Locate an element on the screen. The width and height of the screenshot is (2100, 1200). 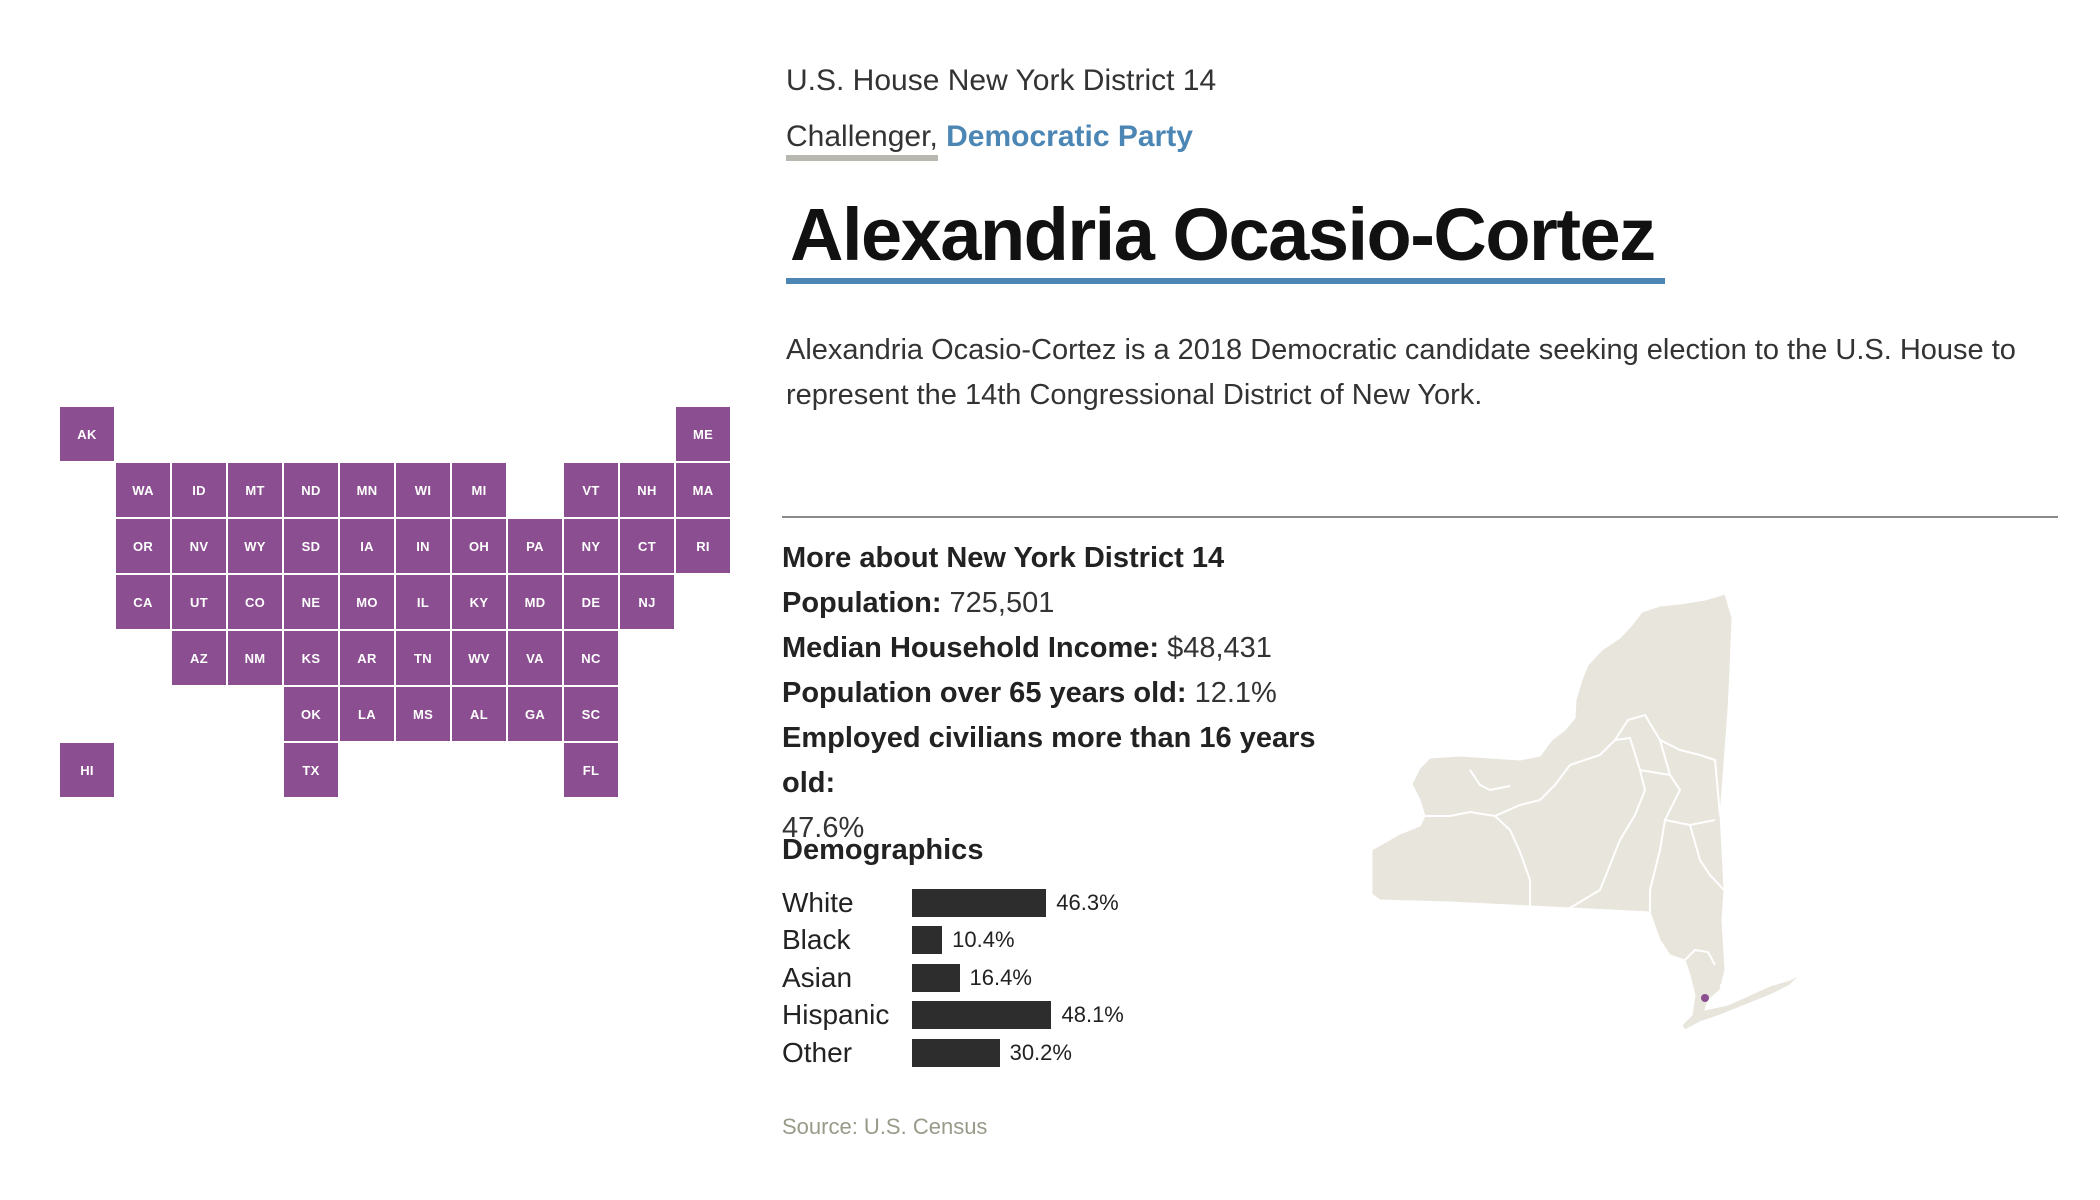
district-info-heading: More about New York District 14 is located at coordinates (1003, 558).